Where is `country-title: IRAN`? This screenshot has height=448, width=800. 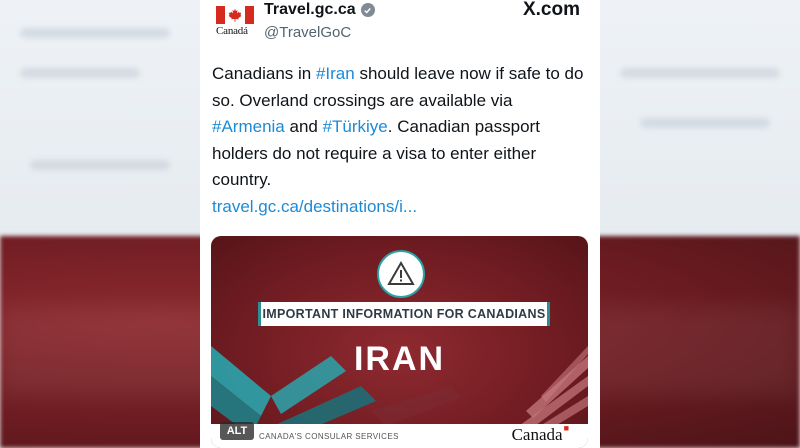 country-title: IRAN is located at coordinates (399, 359).